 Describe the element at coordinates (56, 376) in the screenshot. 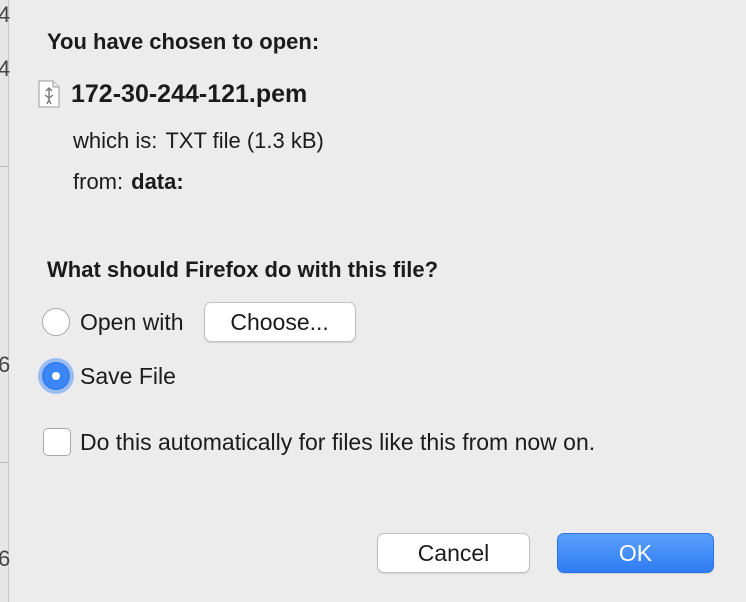

I see `save-file-radio` at that location.